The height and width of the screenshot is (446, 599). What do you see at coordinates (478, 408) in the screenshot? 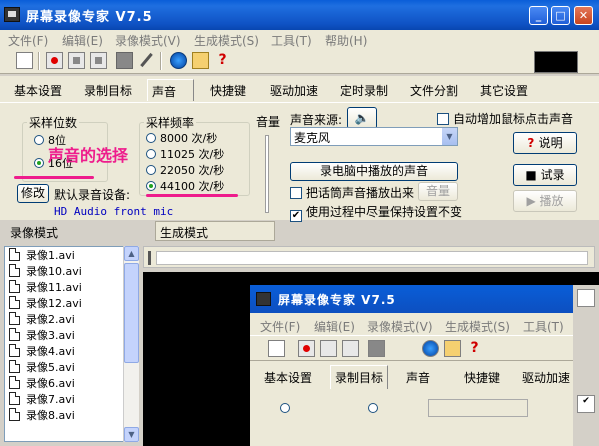
I see `inner-field` at bounding box center [478, 408].